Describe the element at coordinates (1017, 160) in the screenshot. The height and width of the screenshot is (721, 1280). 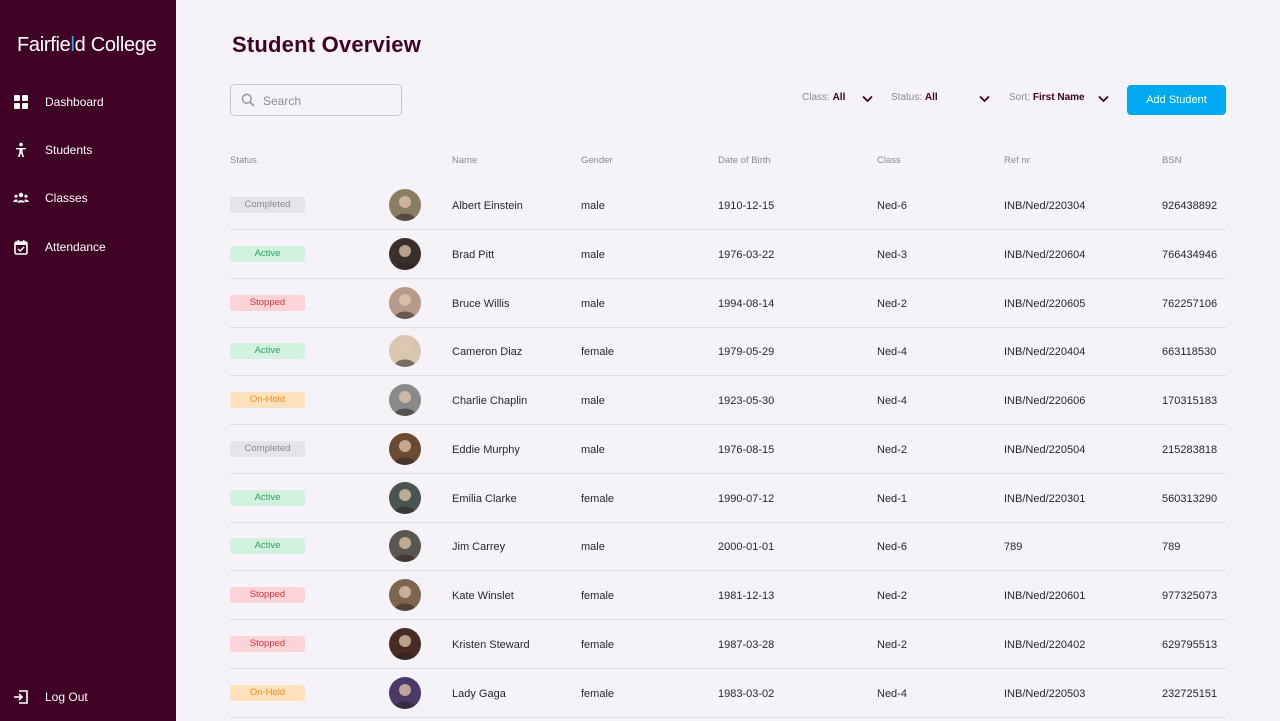
I see `column-header-ref: Ref nr` at that location.